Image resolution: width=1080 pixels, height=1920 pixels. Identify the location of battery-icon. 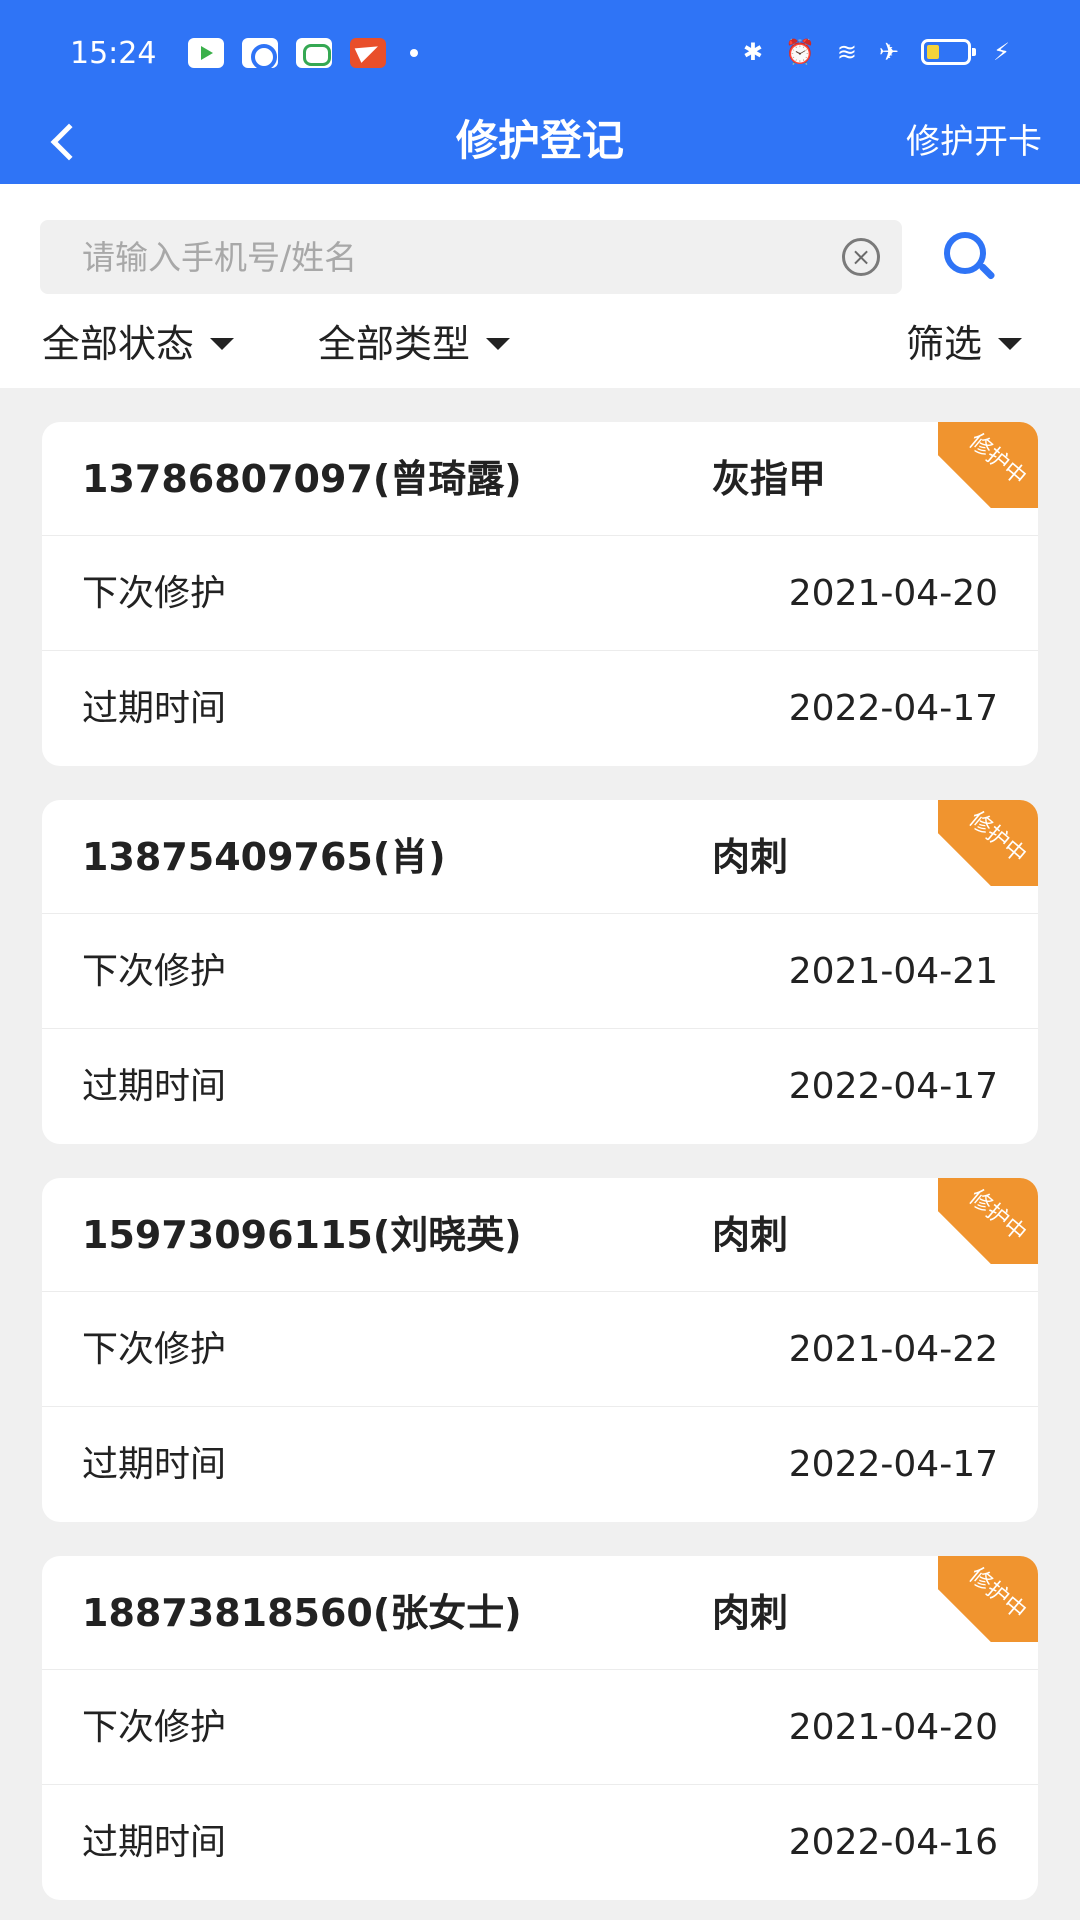
(949, 52).